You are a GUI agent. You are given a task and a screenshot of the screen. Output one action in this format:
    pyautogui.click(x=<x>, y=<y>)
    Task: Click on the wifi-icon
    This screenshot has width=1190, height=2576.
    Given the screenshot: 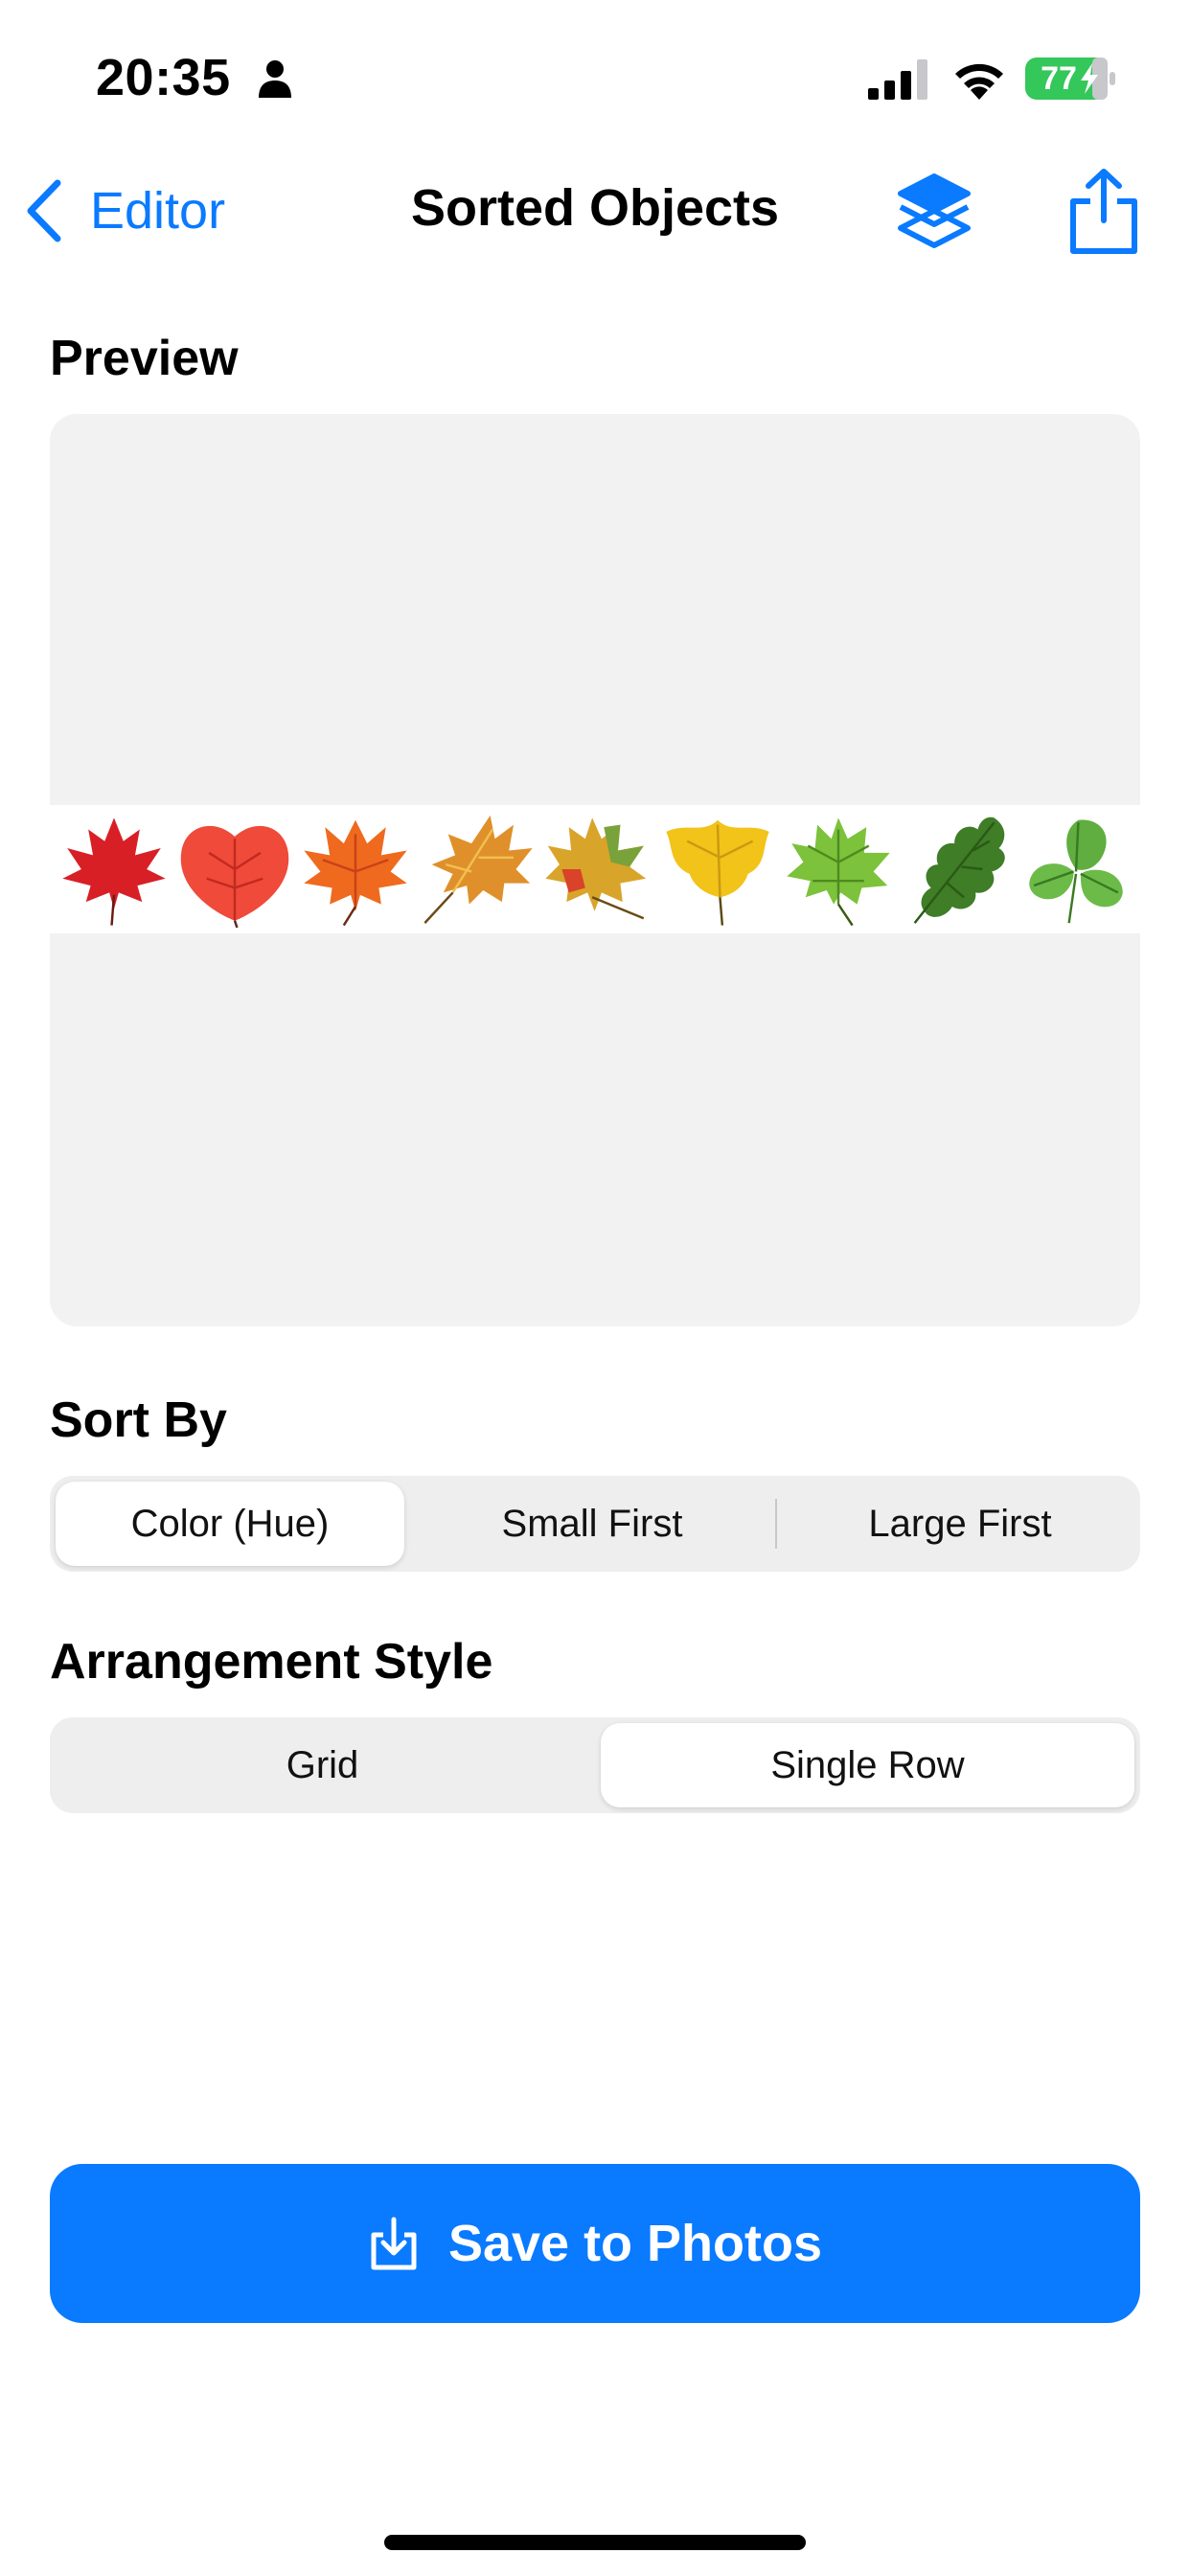 What is the action you would take?
    pyautogui.click(x=979, y=81)
    